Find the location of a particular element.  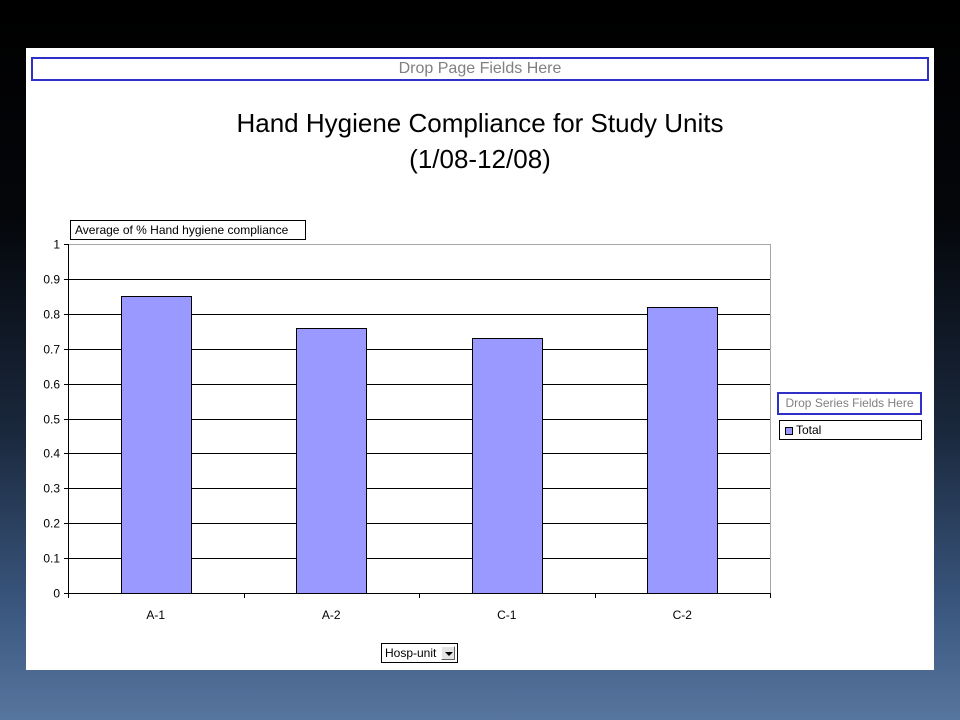

y-tick-label: 0.1 is located at coordinates (51, 559).